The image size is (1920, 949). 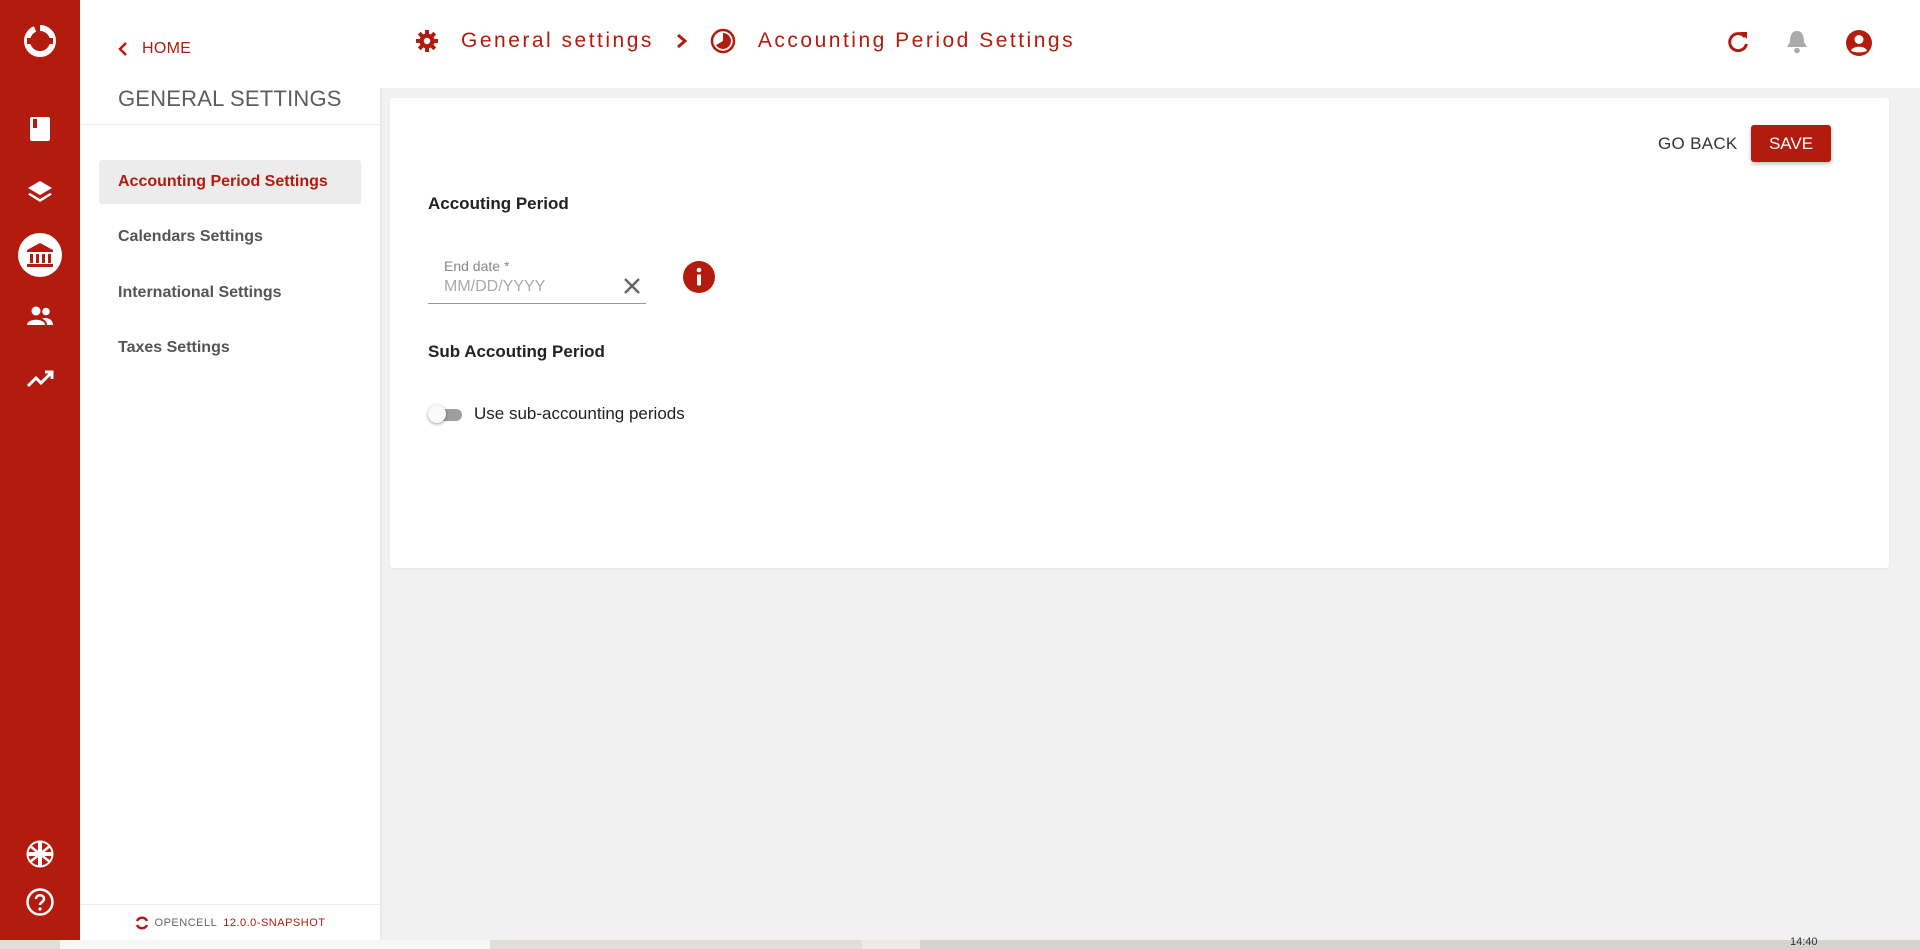 I want to click on people-icon, so click(x=40, y=316).